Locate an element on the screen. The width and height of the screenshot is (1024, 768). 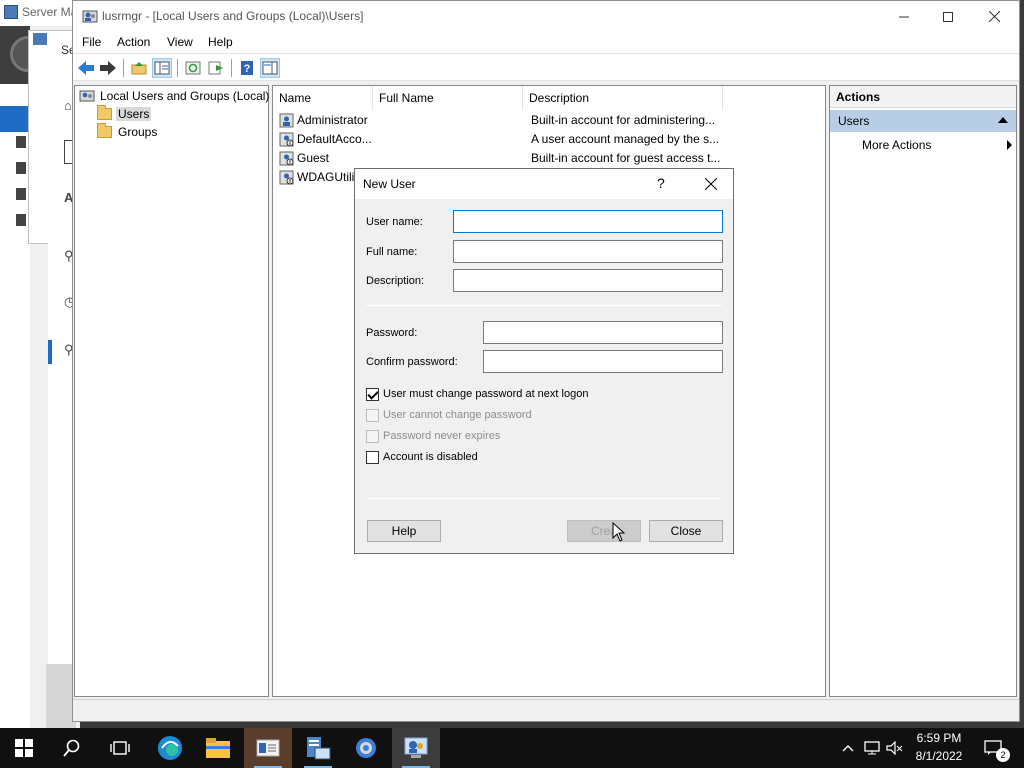
description-field is located at coordinates (588, 280).